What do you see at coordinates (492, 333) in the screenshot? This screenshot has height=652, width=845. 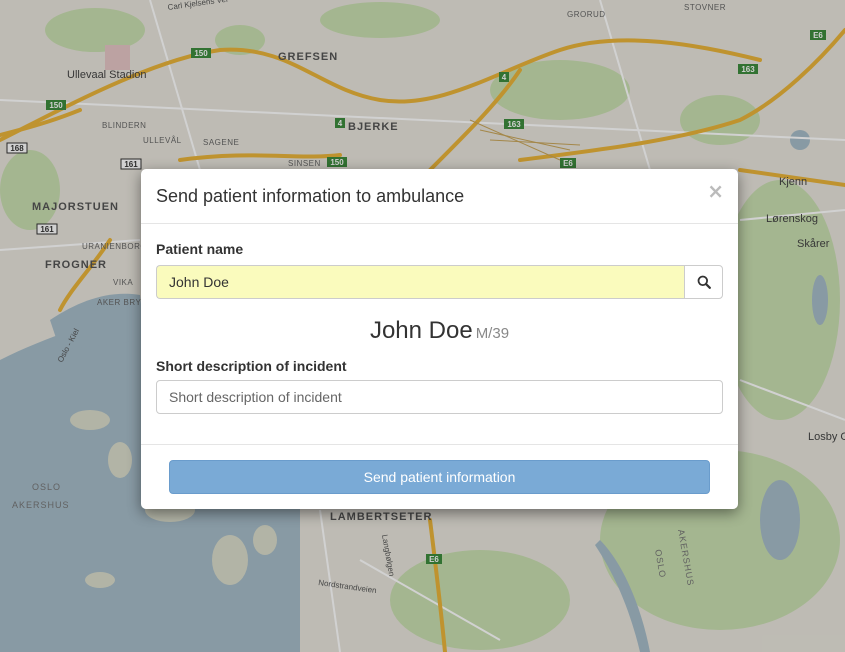 I see `patient-sex-age: M/39` at bounding box center [492, 333].